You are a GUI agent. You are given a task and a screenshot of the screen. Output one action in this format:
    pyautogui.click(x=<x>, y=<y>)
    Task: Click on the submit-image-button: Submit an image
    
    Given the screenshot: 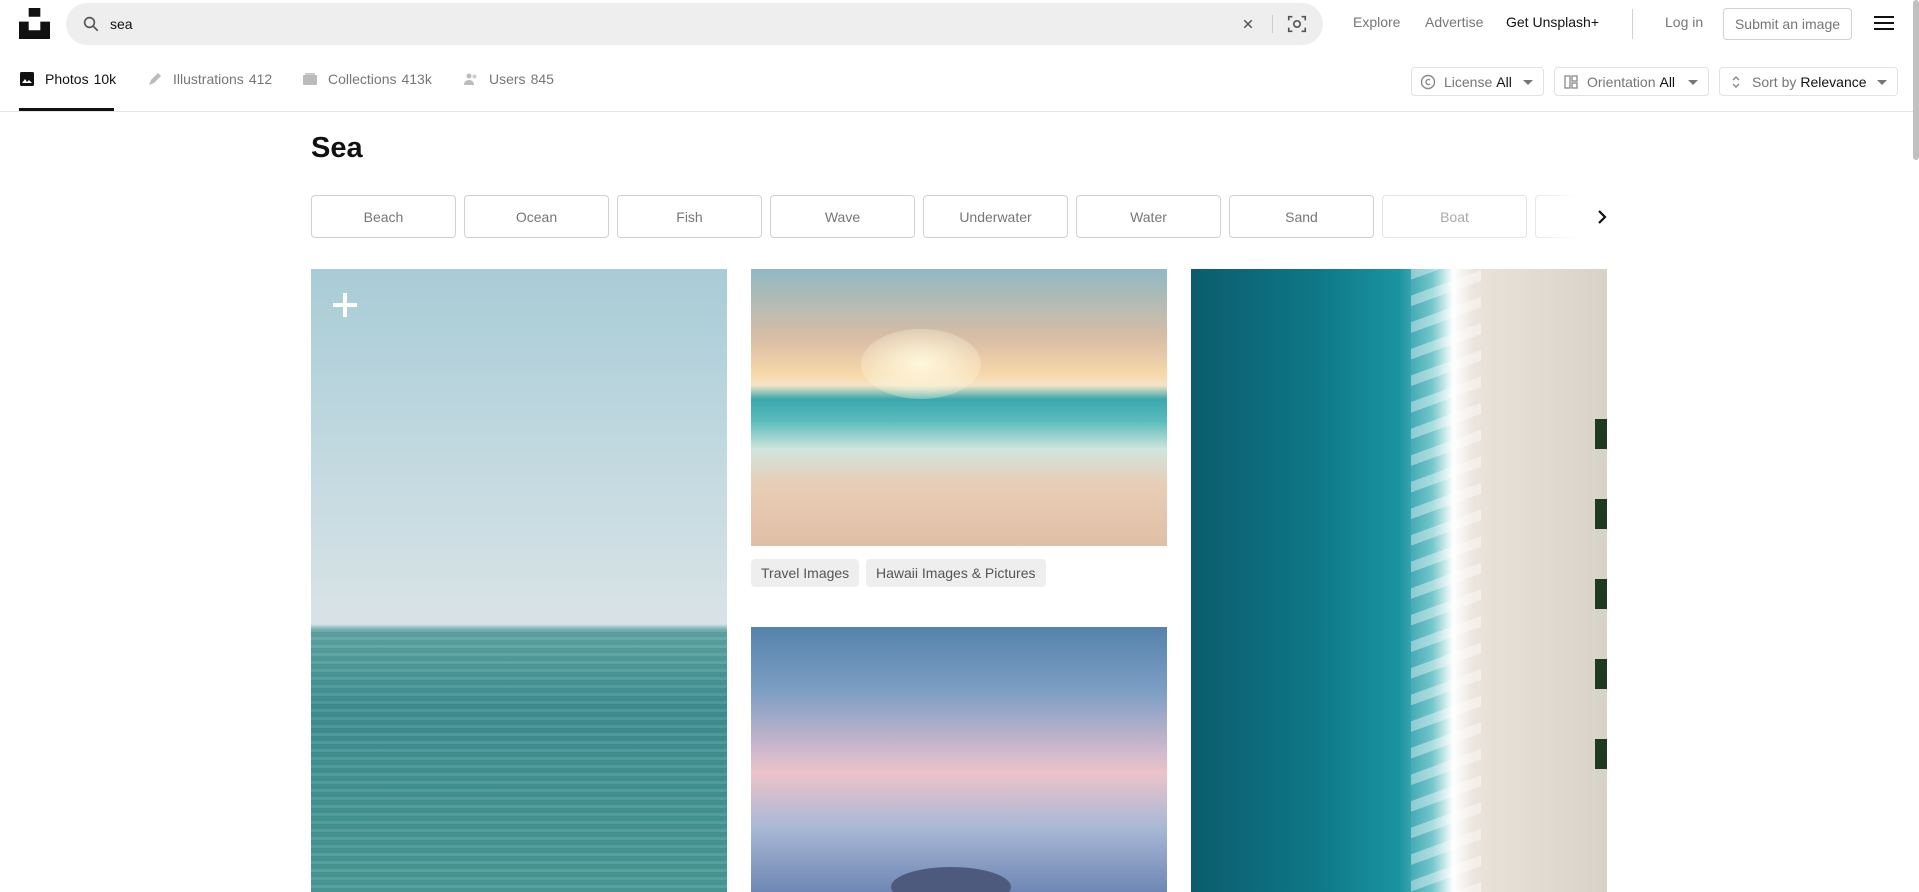 What is the action you would take?
    pyautogui.click(x=1787, y=24)
    